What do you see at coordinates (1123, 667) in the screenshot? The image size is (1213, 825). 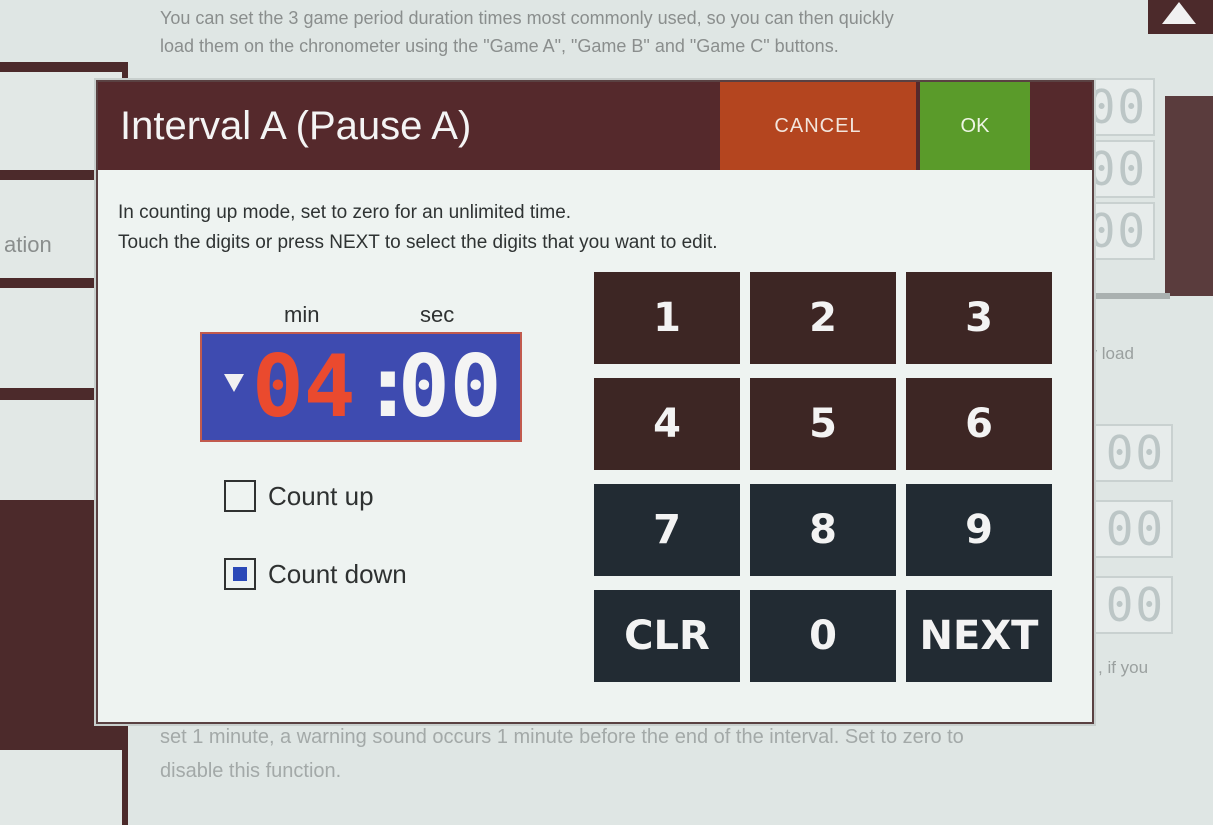 I see `background-text-snippet: , if you` at bounding box center [1123, 667].